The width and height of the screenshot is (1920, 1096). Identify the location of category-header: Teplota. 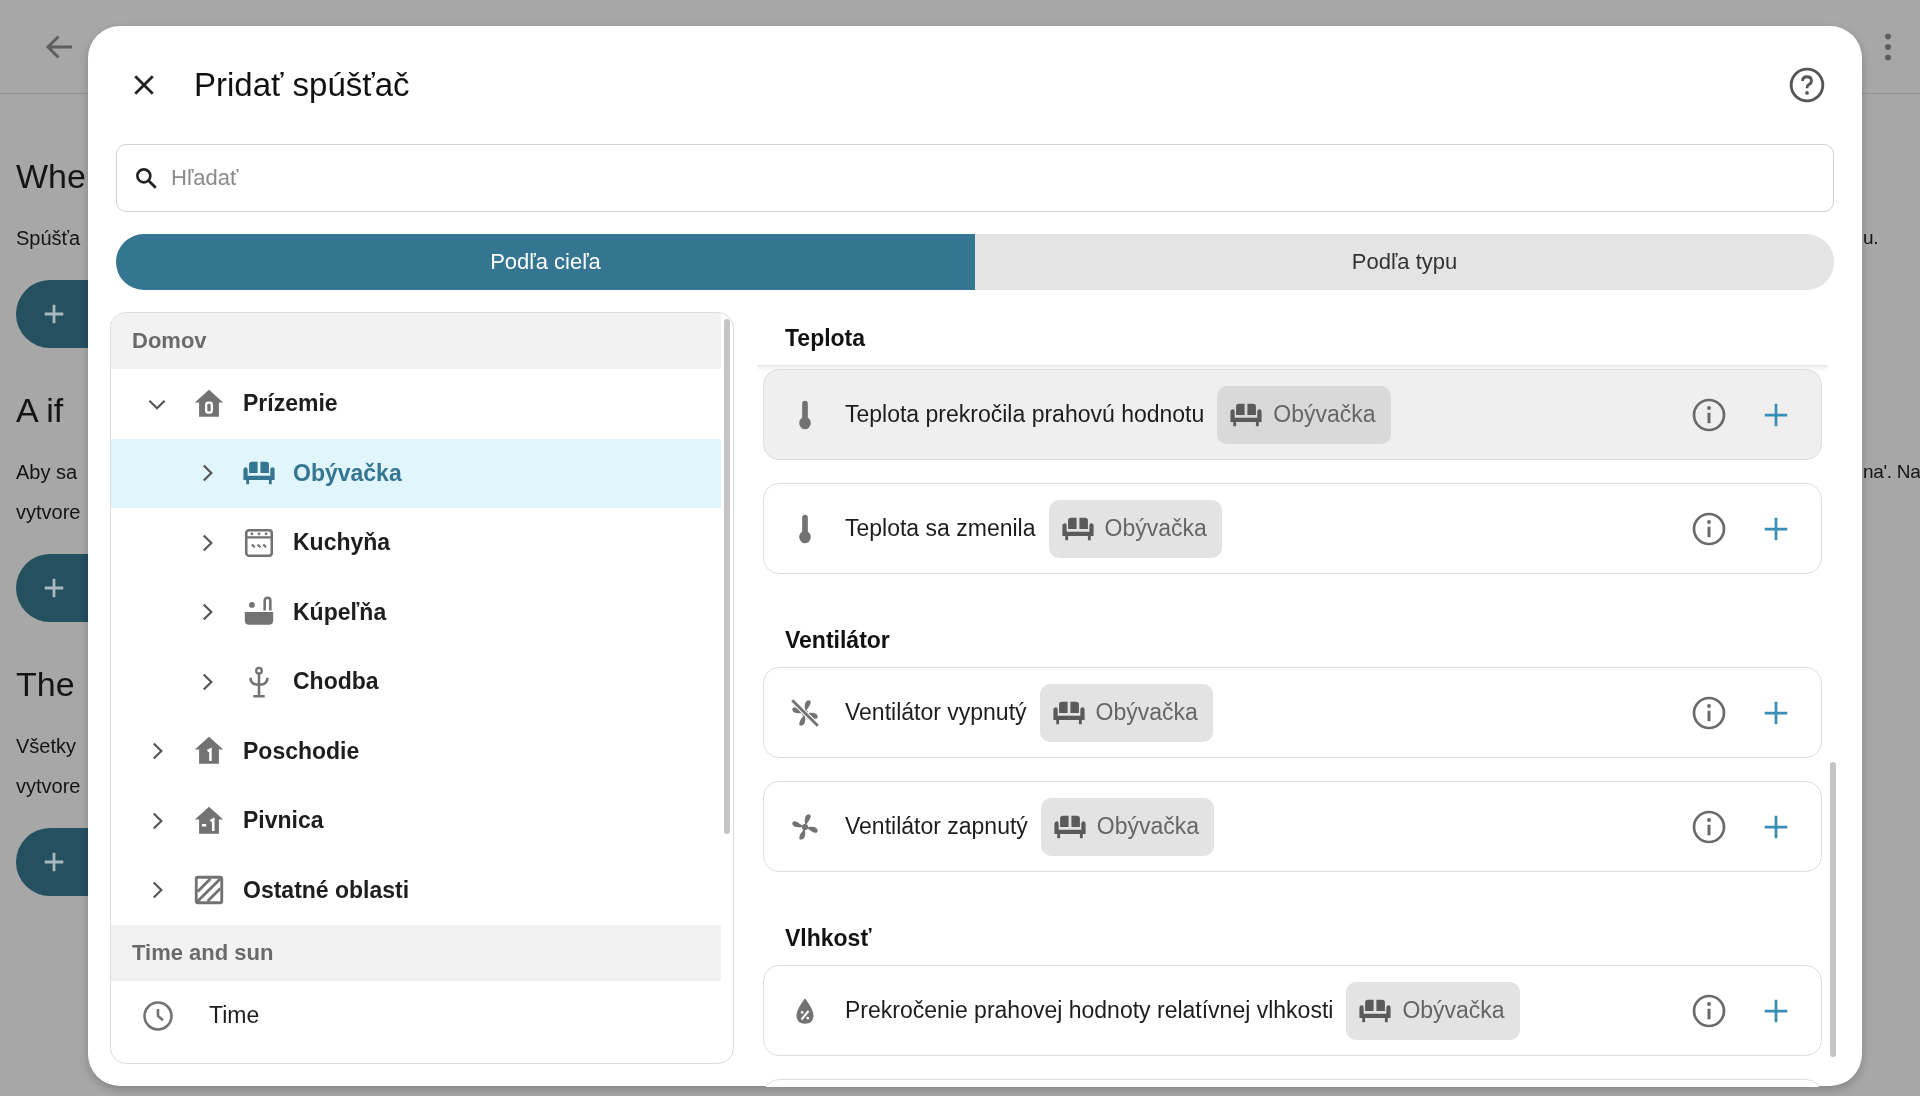
(1292, 338).